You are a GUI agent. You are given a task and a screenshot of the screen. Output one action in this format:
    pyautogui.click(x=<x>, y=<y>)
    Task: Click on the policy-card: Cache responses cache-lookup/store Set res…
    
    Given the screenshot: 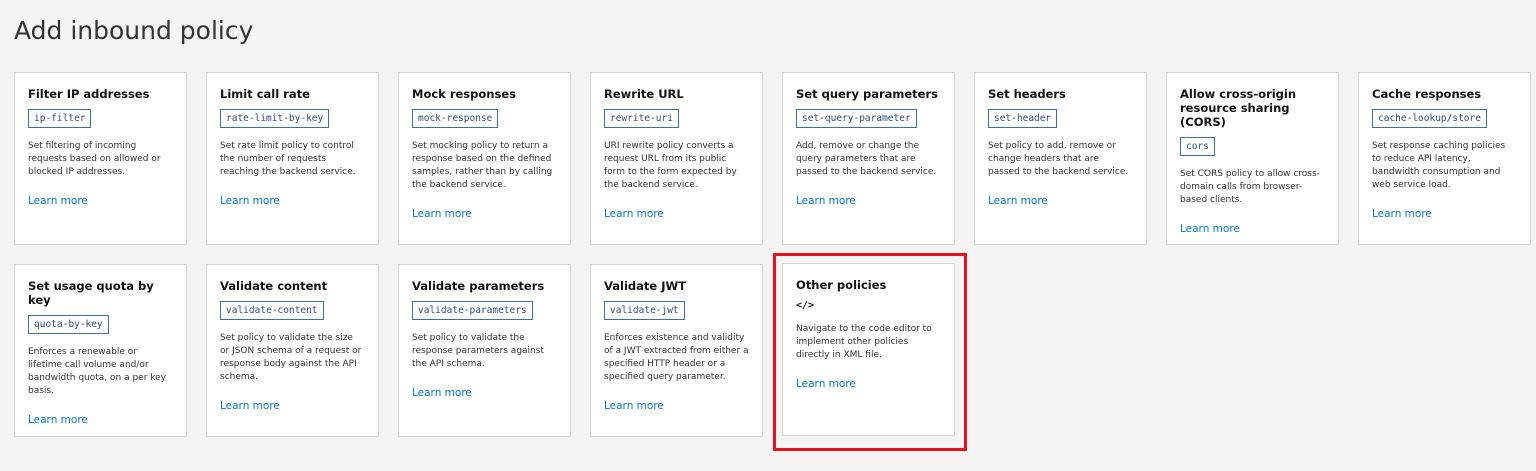 What is the action you would take?
    pyautogui.click(x=1444, y=158)
    